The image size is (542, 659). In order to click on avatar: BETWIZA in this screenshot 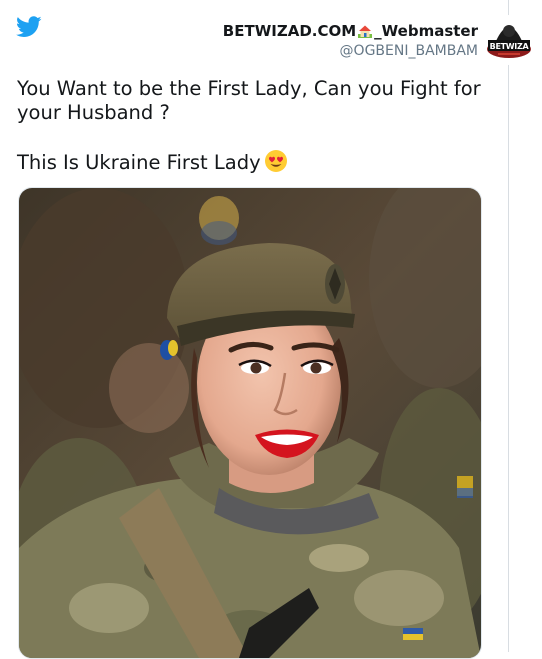, I will do `click(509, 40)`.